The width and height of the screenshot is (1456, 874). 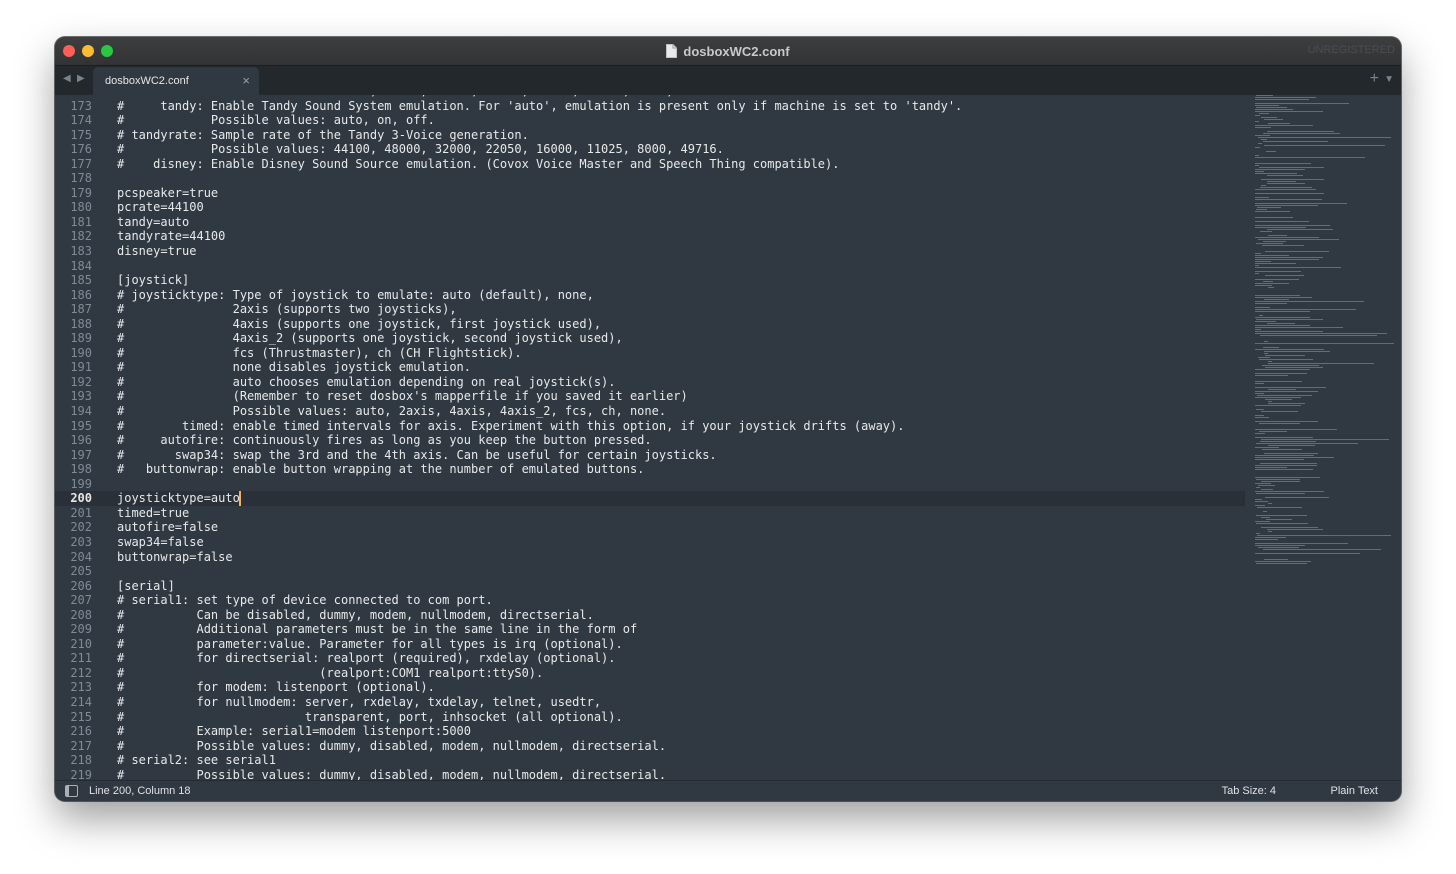 What do you see at coordinates (160, 207) in the screenshot?
I see `line-text: pcrate=44100` at bounding box center [160, 207].